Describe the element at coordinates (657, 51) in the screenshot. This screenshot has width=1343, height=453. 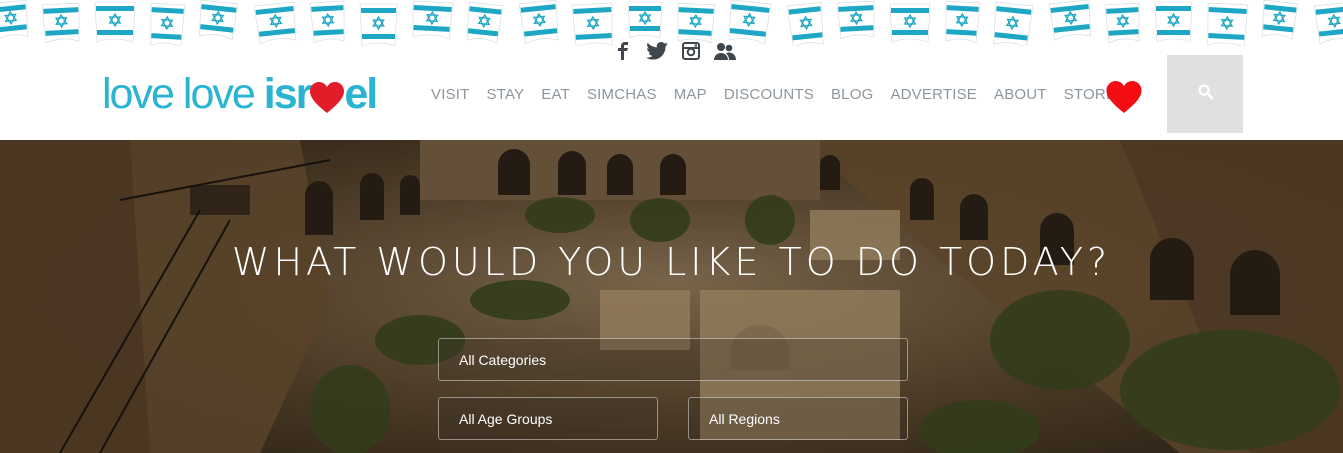
I see `twitter-icon` at that location.